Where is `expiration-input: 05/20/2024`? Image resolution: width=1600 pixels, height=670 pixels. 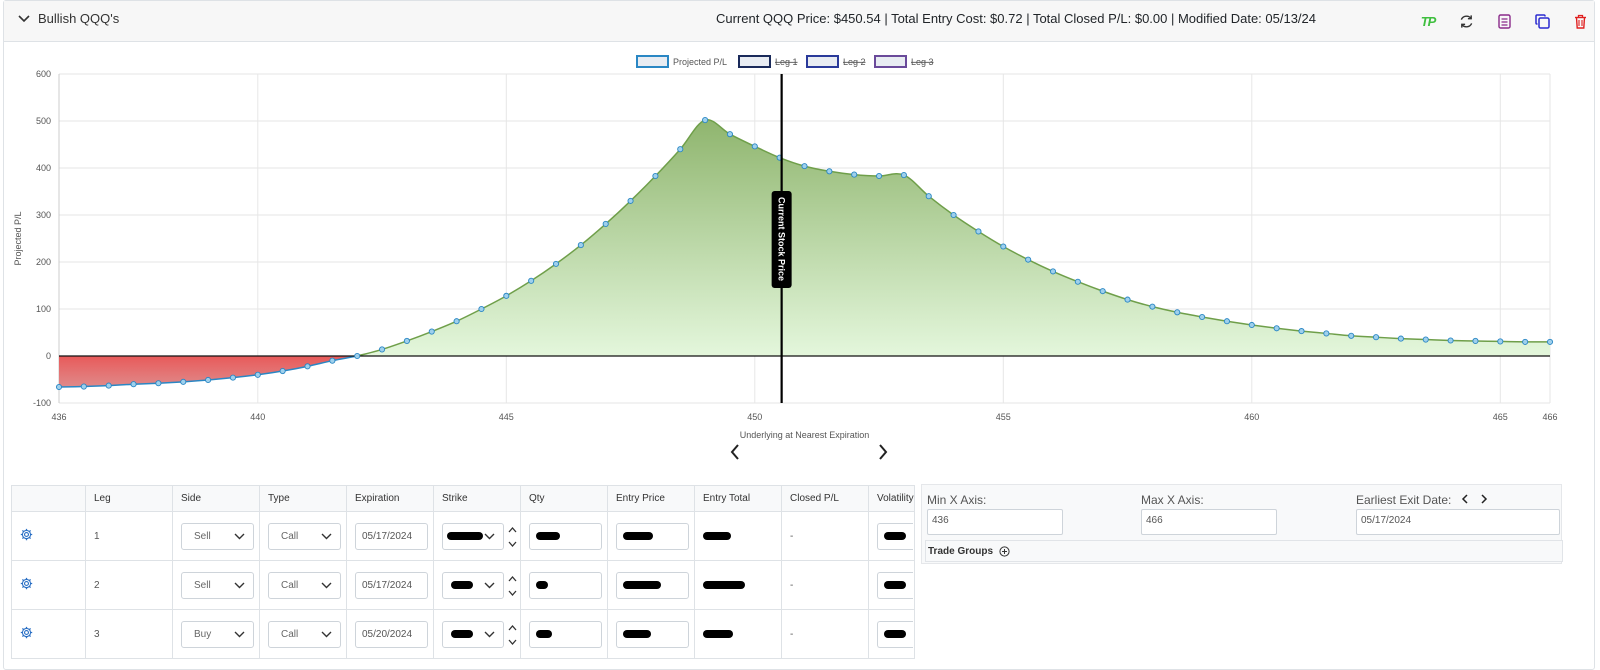 expiration-input: 05/20/2024 is located at coordinates (391, 634).